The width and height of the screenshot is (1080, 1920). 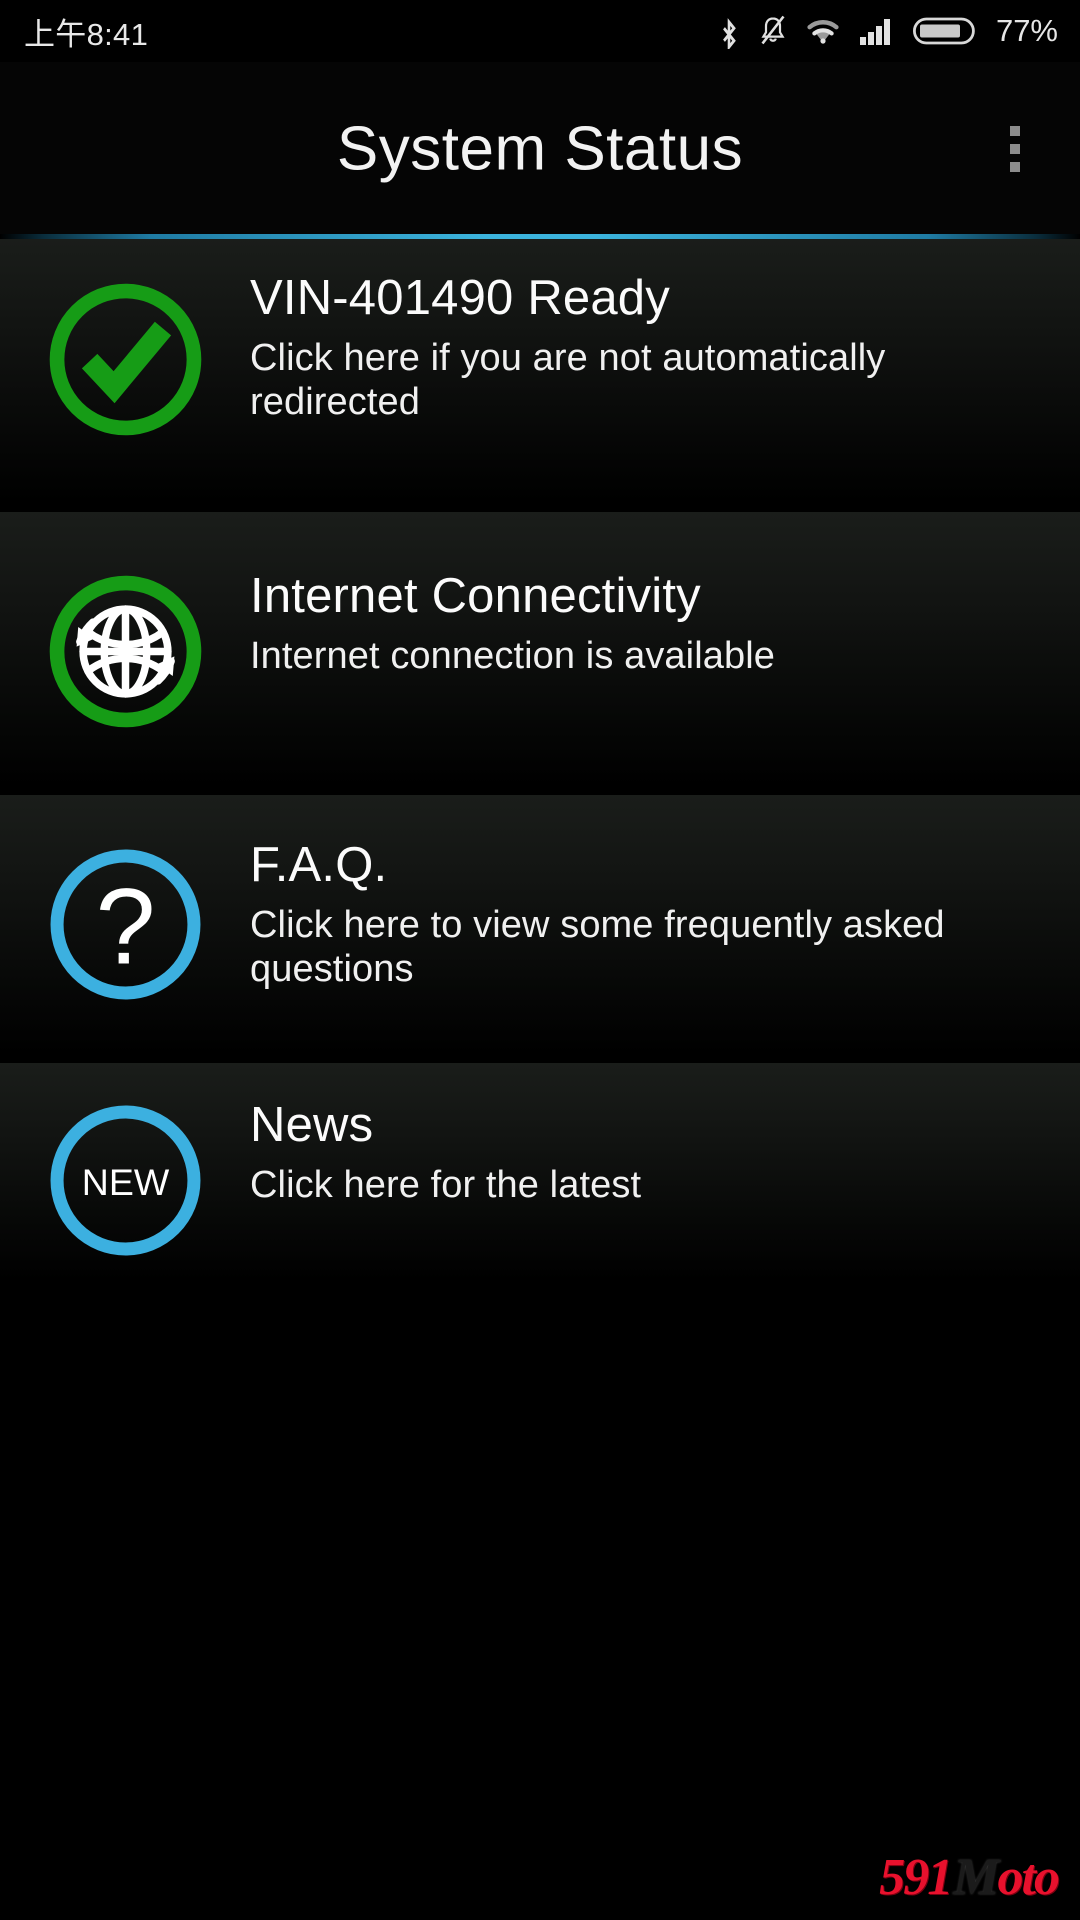 I want to click on action-bar: System Status, so click(x=540, y=149).